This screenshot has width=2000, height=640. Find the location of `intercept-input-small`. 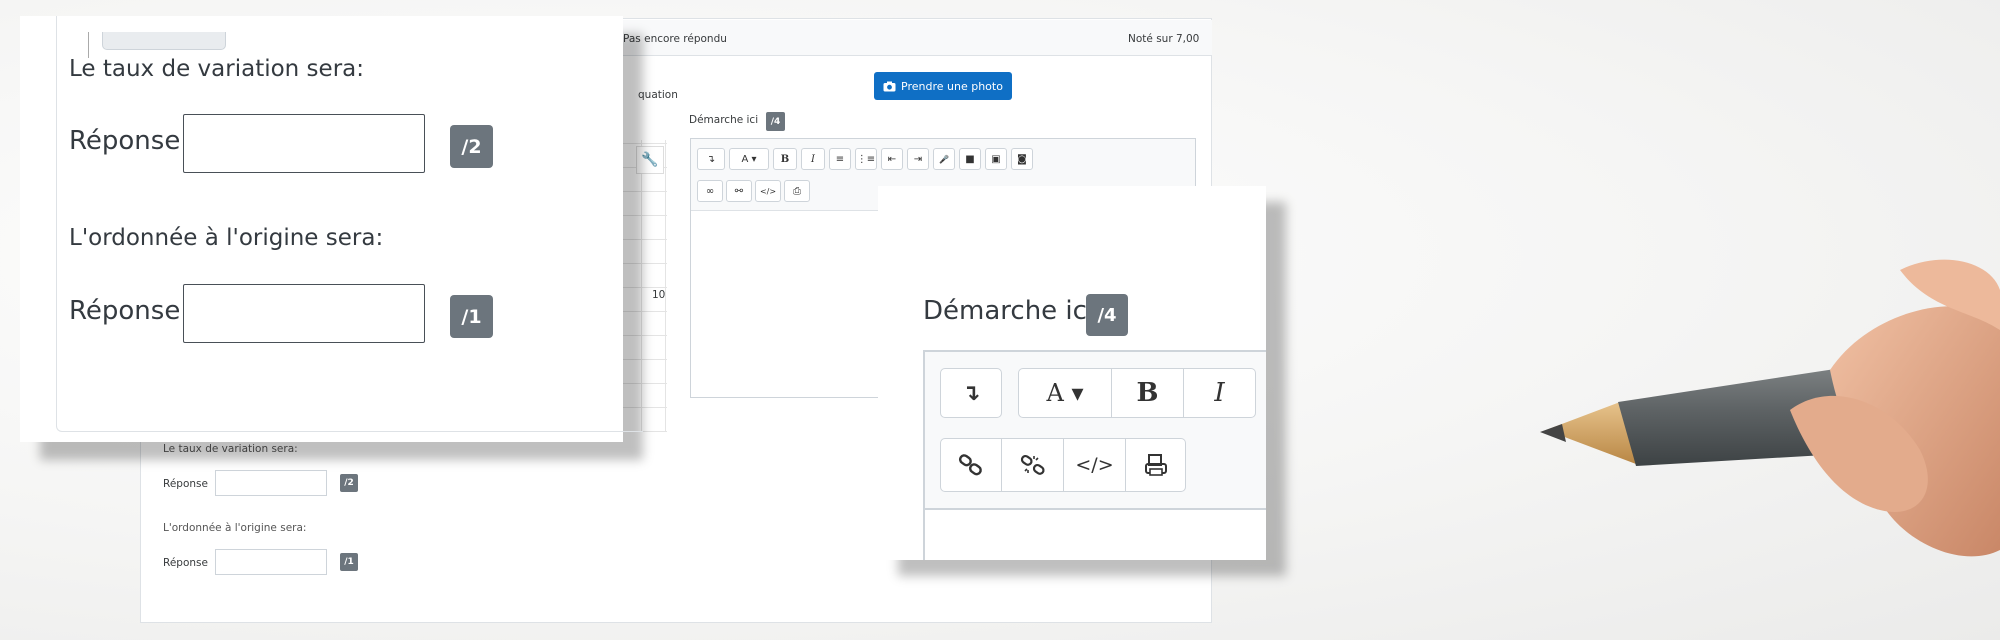

intercept-input-small is located at coordinates (271, 562).